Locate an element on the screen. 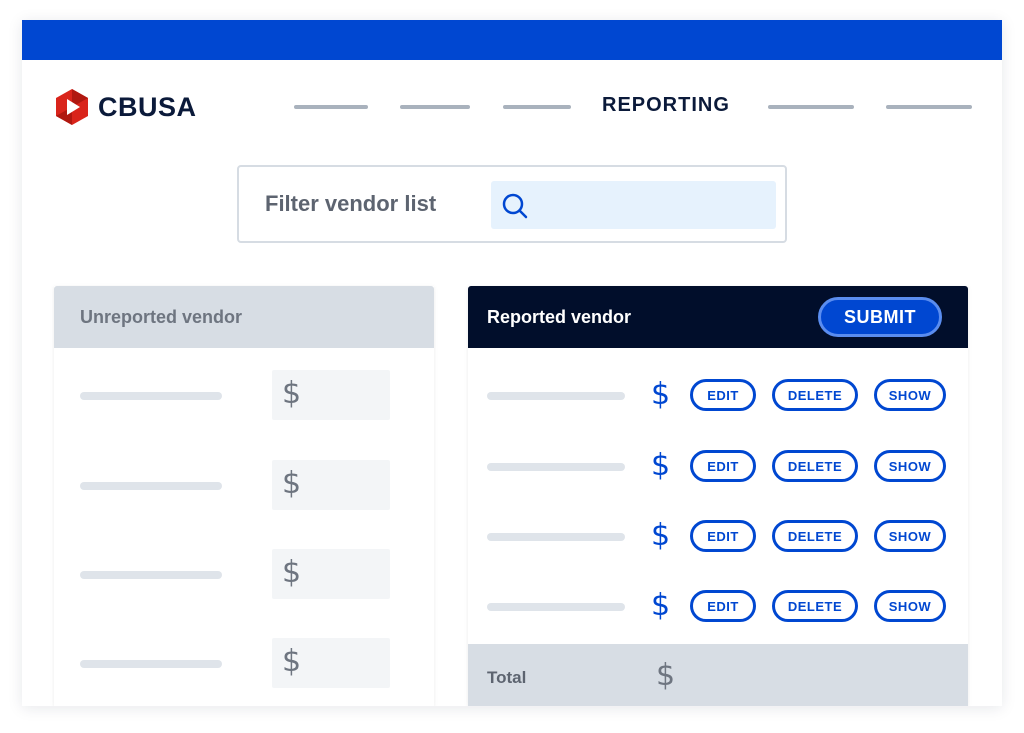  panel-header: Reported vendor SUBMIT is located at coordinates (718, 317).